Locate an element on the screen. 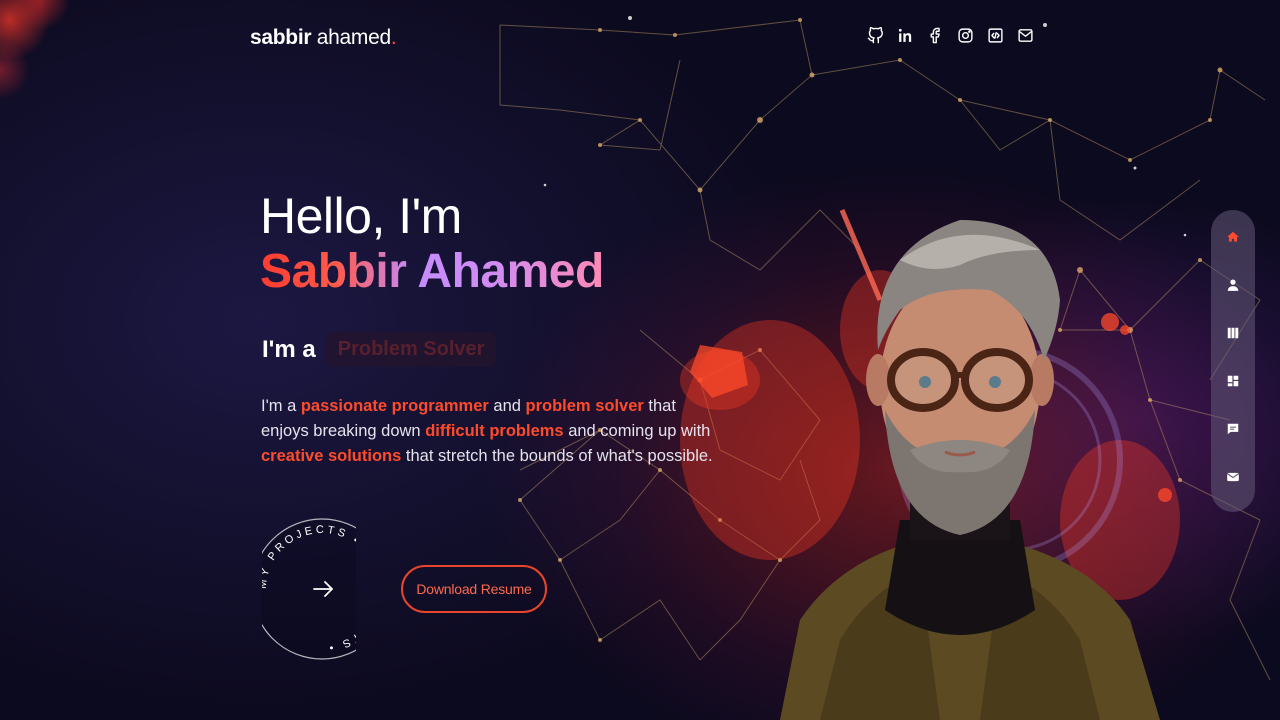 The width and height of the screenshot is (1280, 720). facebook-icon is located at coordinates (935, 35).